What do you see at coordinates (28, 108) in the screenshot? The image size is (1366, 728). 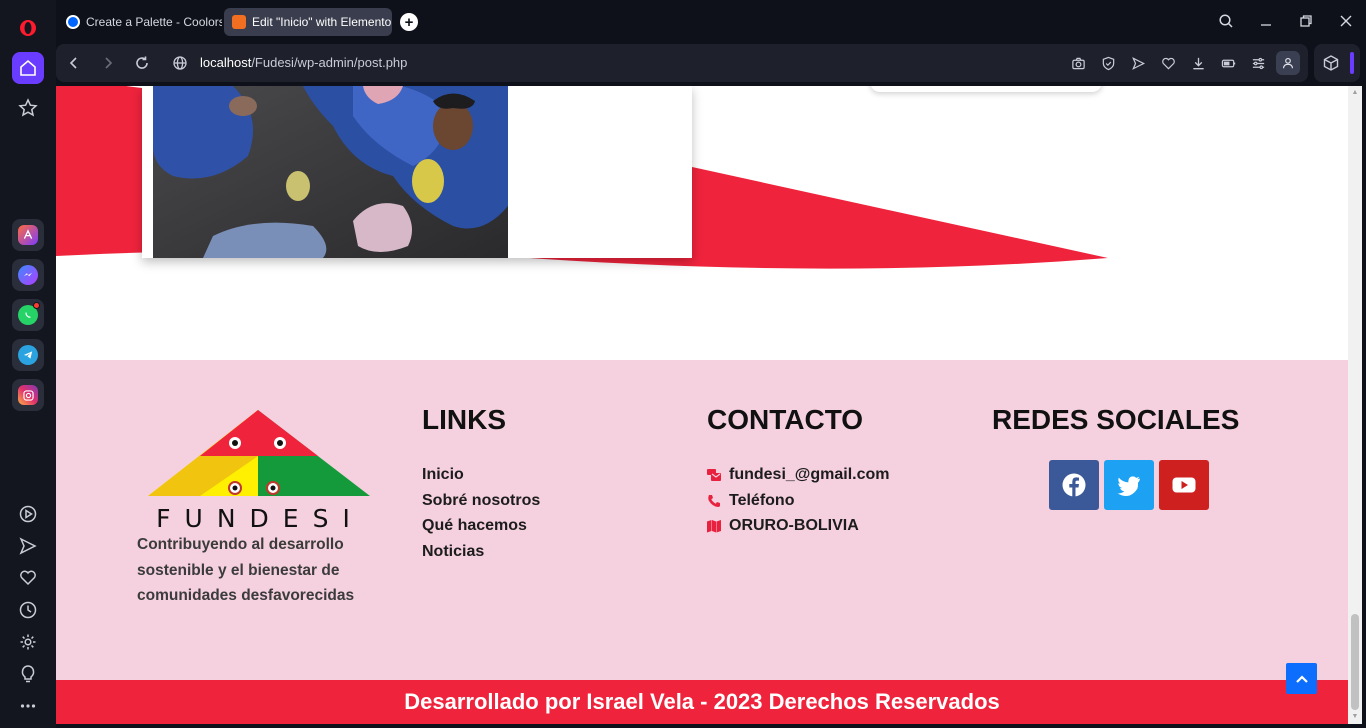 I see `pinboards-icon` at bounding box center [28, 108].